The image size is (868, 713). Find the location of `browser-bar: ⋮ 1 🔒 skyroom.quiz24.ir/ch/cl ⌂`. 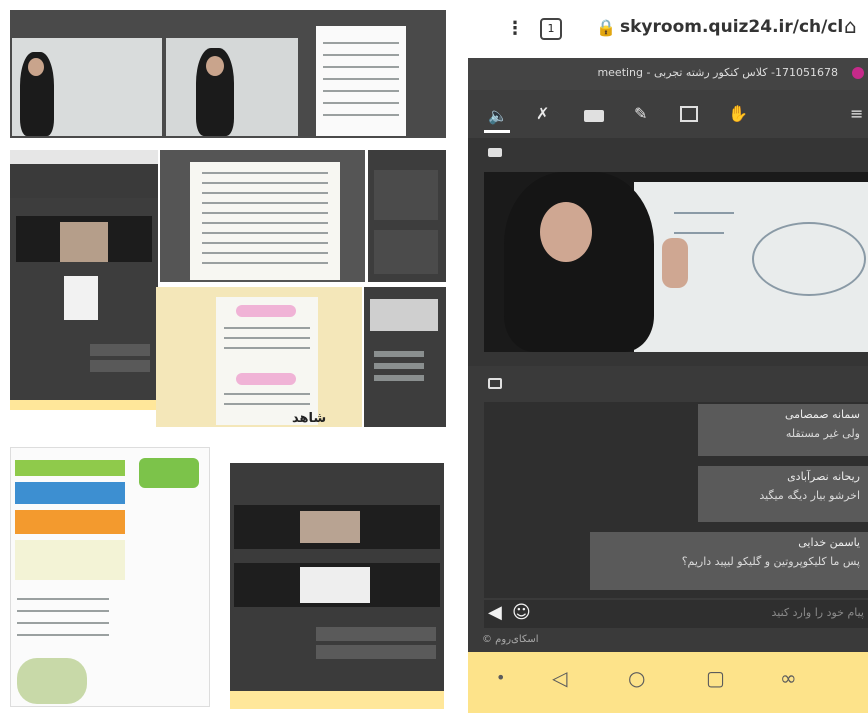

browser-bar: ⋮ 1 🔒 skyroom.quiz24.ir/ch/cl ⌂ is located at coordinates (668, 29).